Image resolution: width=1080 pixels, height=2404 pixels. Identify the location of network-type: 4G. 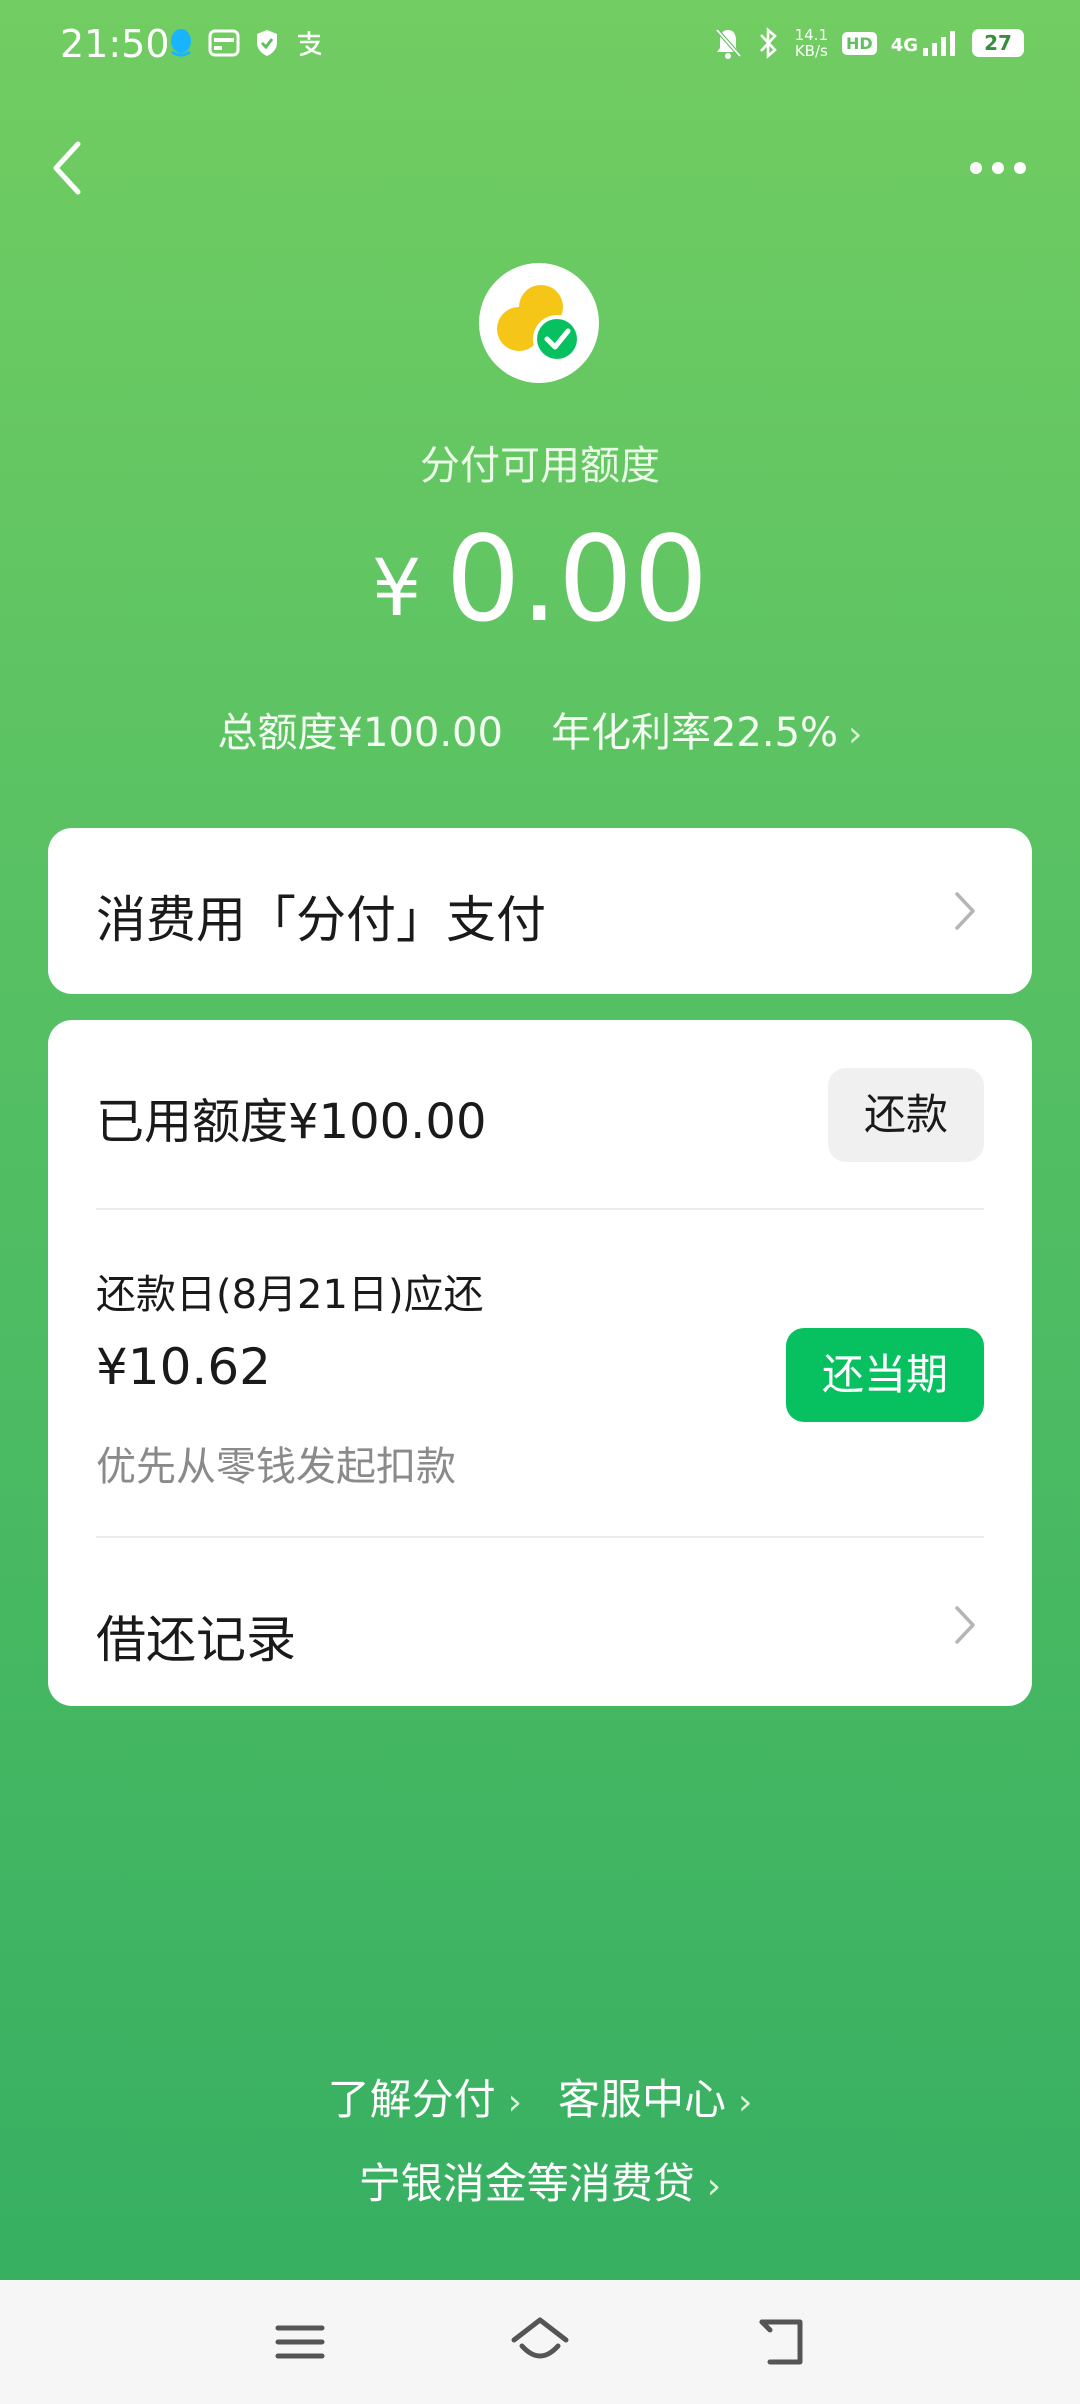
(904, 45).